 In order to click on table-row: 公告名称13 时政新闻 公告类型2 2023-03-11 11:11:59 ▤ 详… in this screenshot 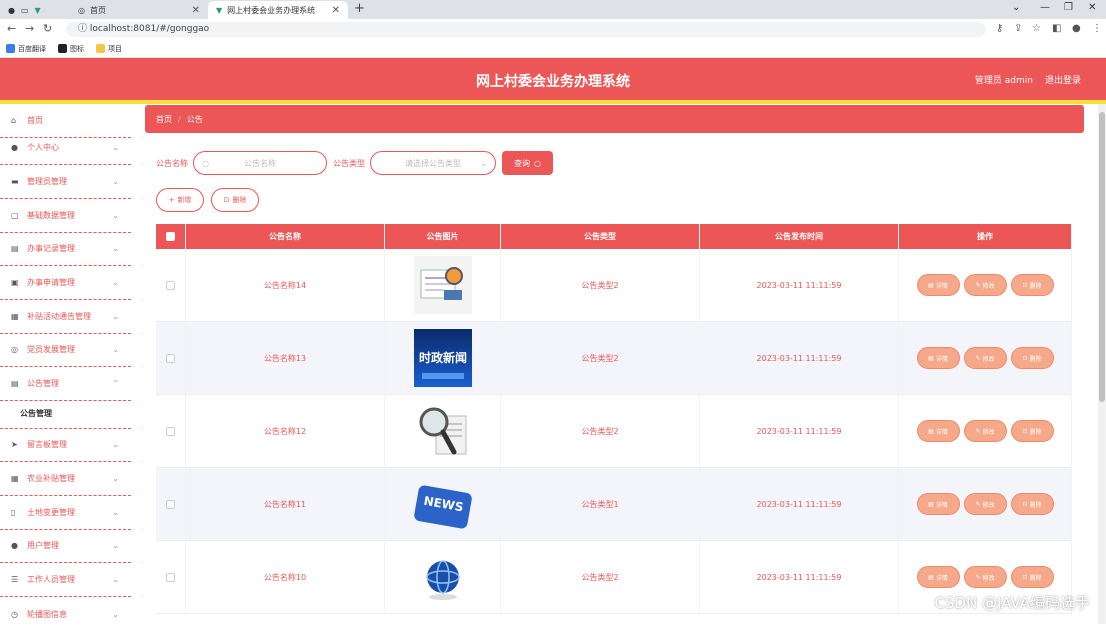, I will do `click(614, 358)`.